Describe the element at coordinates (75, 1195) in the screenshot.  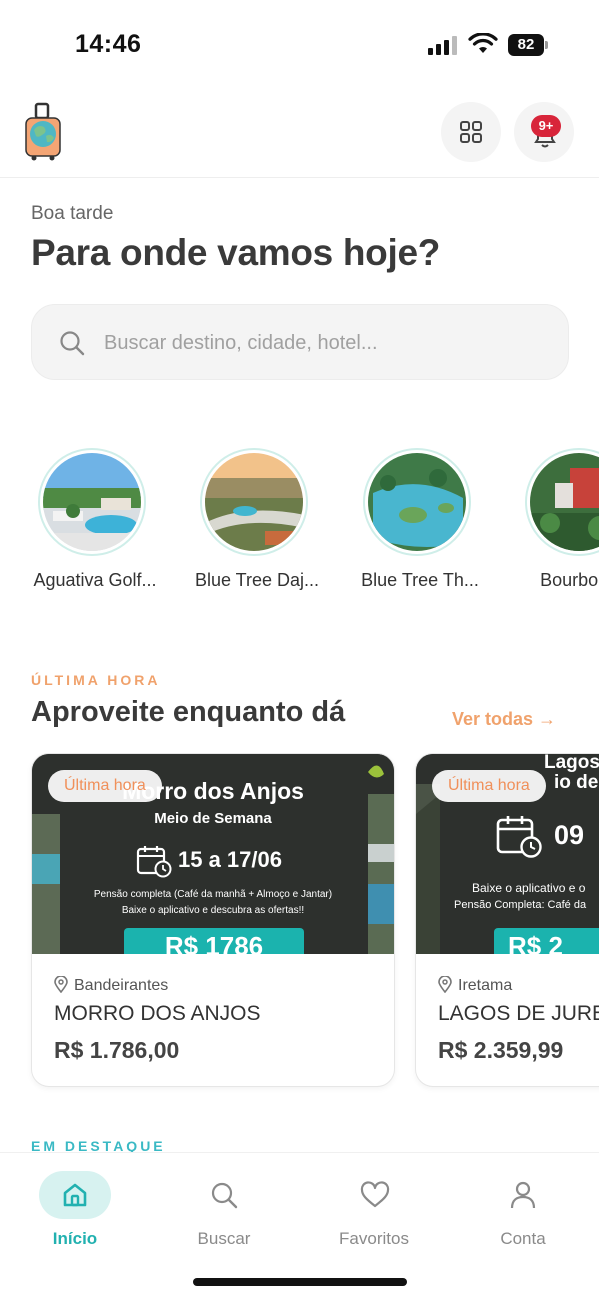
I see `home-icon` at that location.